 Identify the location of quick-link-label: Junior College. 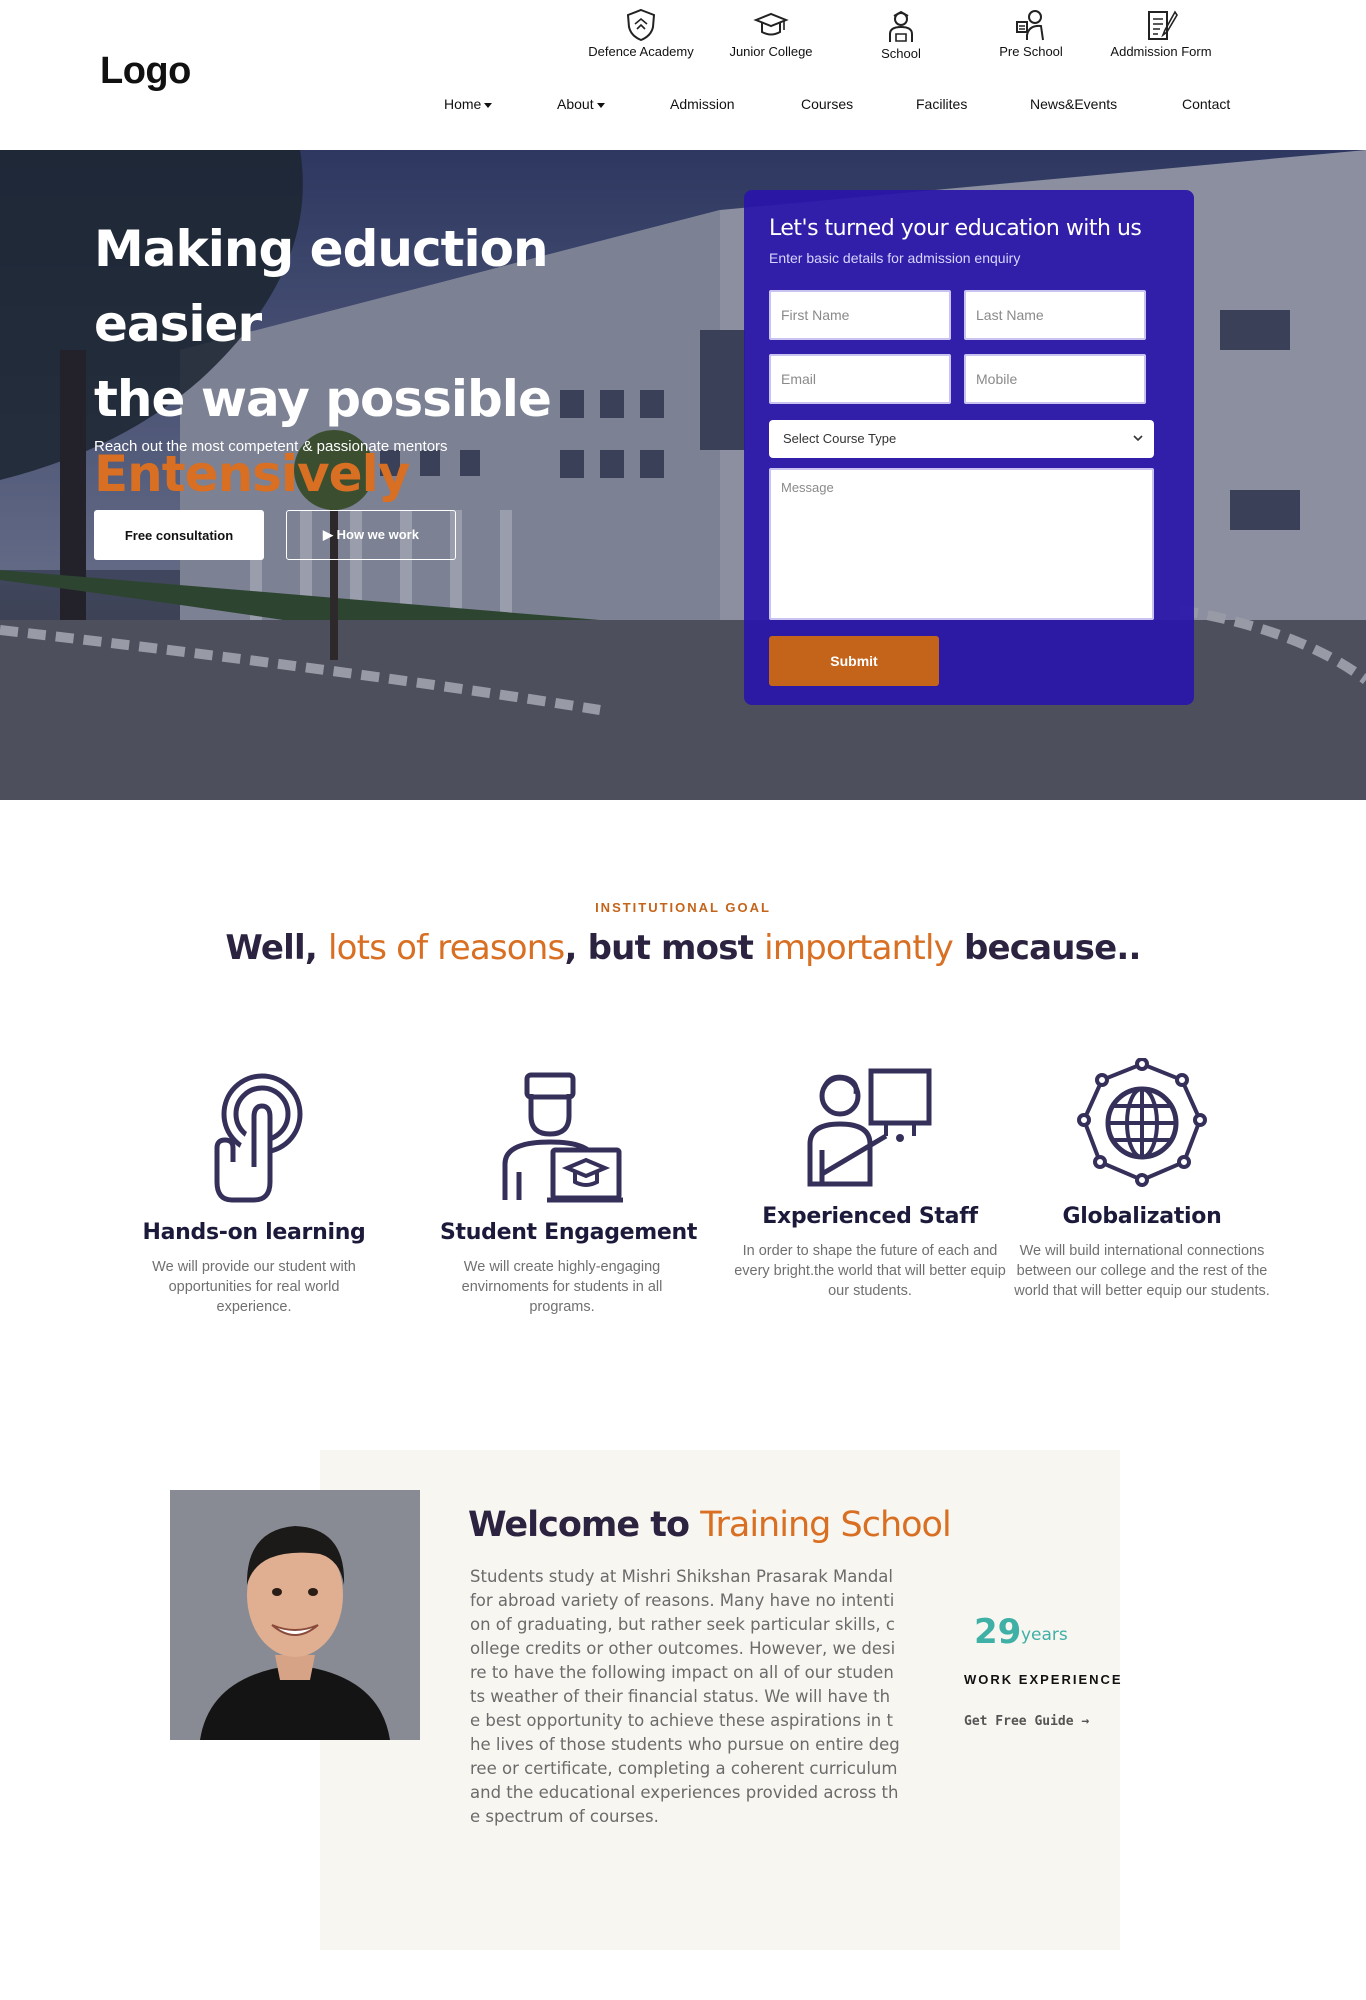
(771, 51).